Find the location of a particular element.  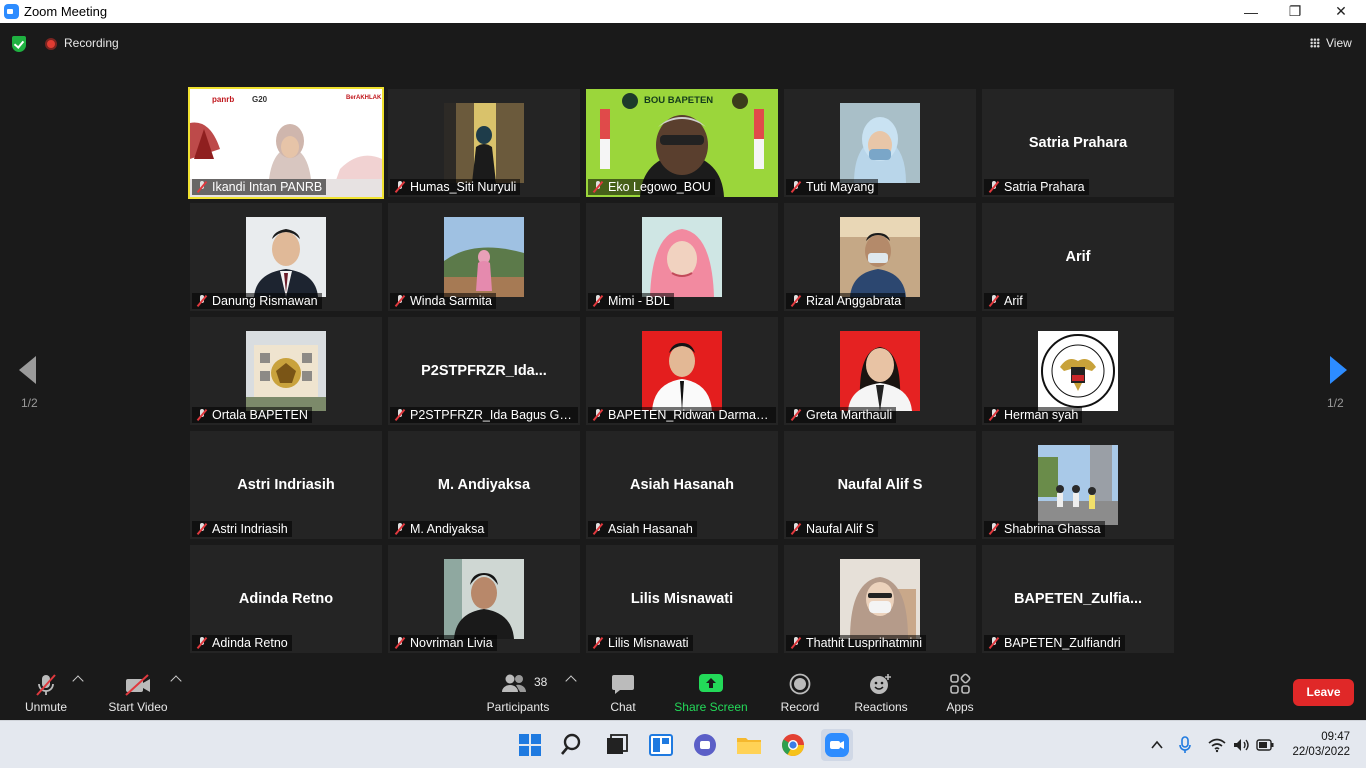

participant-name-label: Ortala BAPETEN is located at coordinates (252, 415).